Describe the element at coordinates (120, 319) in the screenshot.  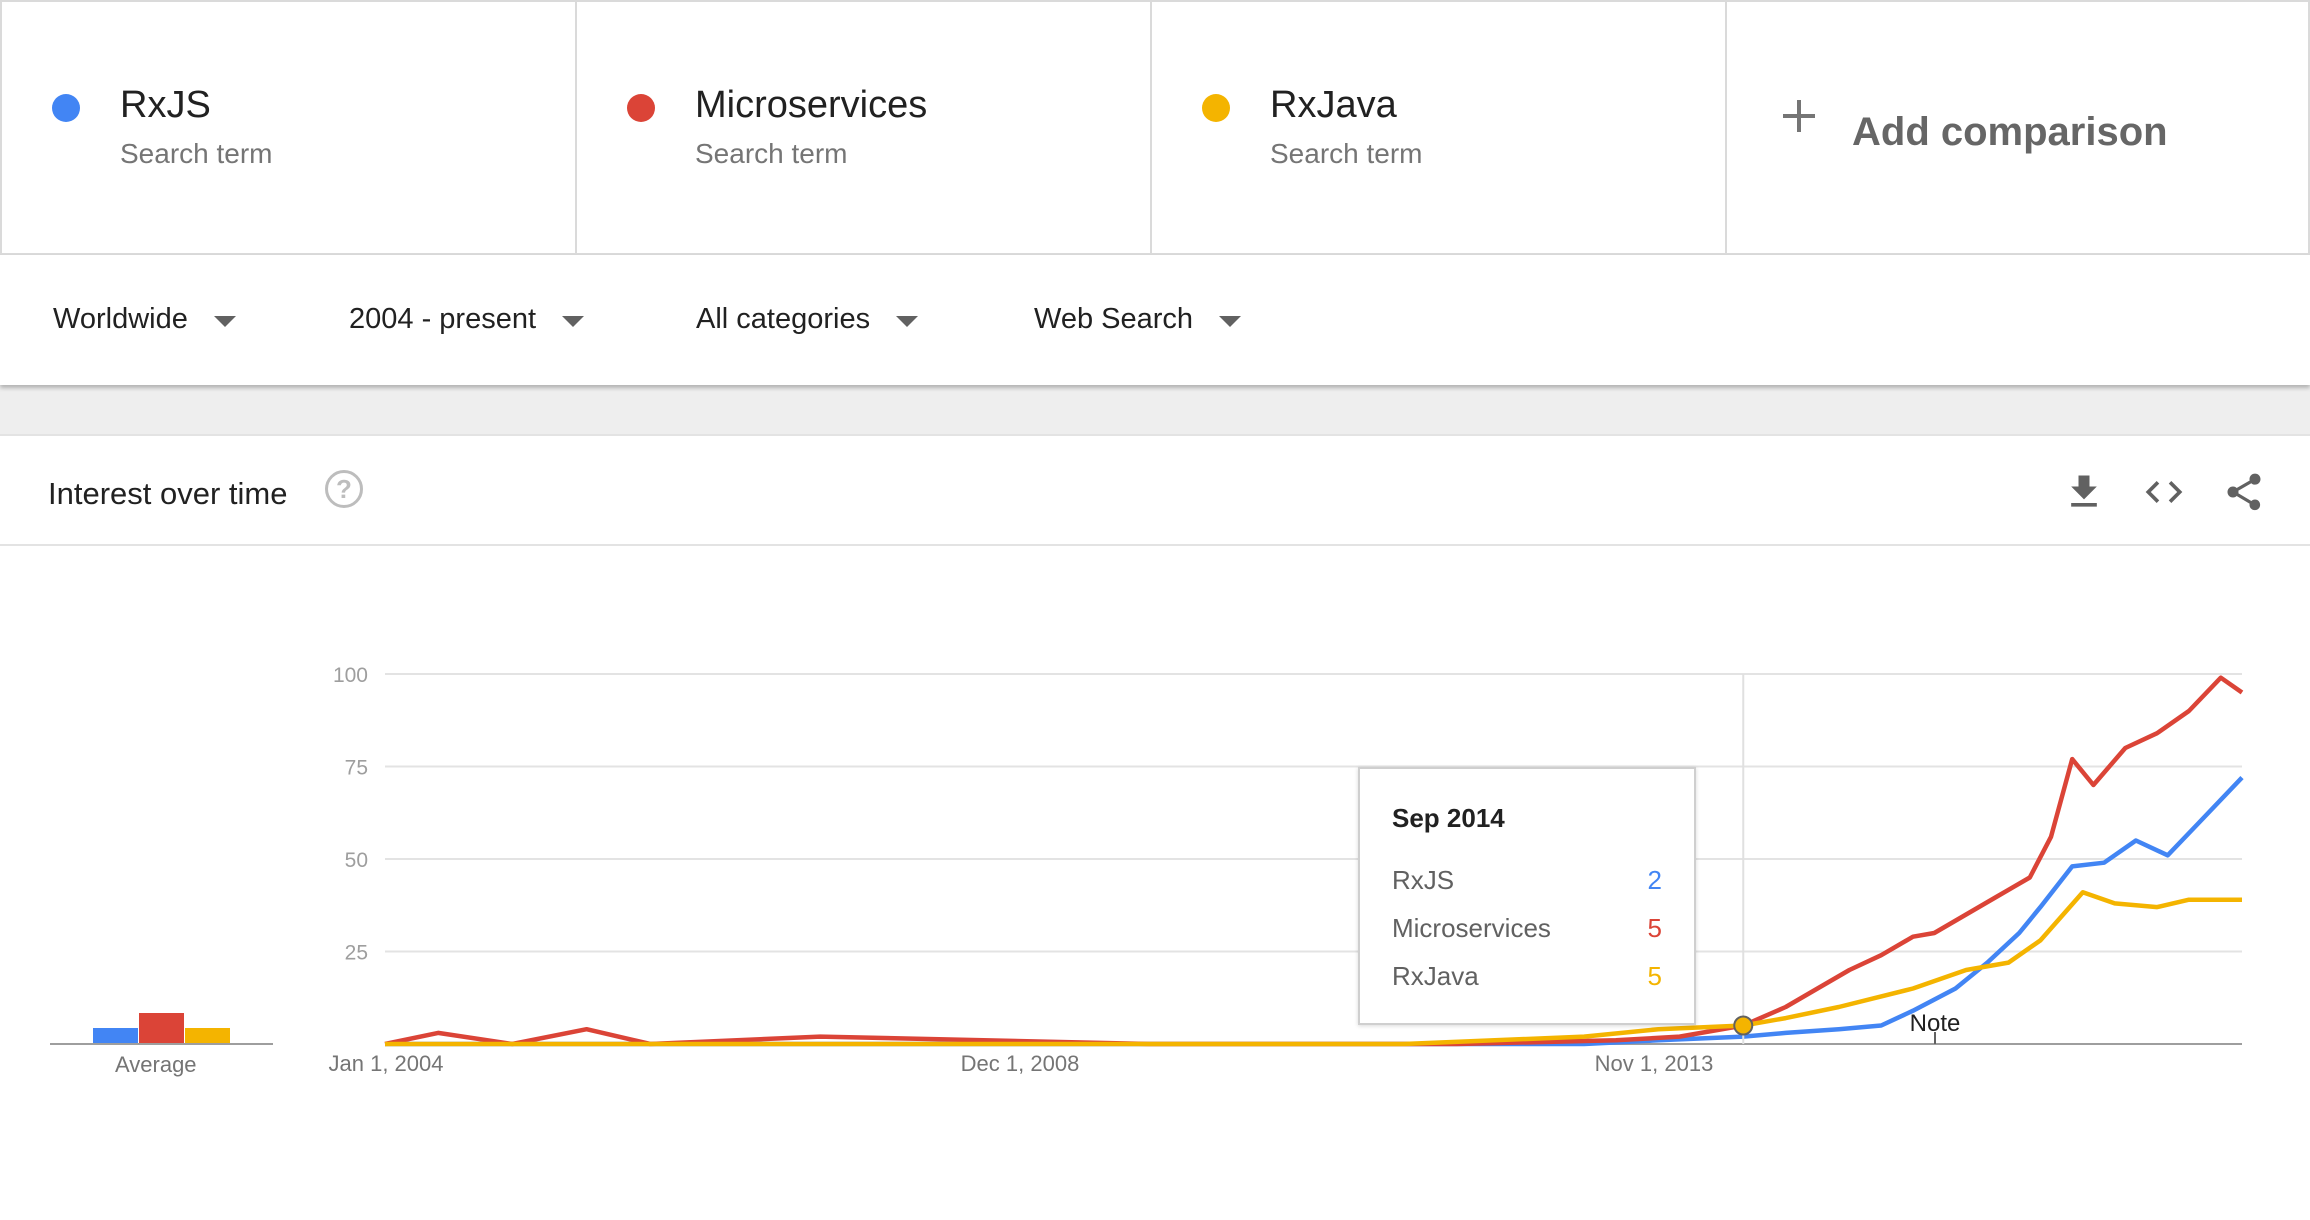
I see `region-dropdown-label: Worldwide` at that location.